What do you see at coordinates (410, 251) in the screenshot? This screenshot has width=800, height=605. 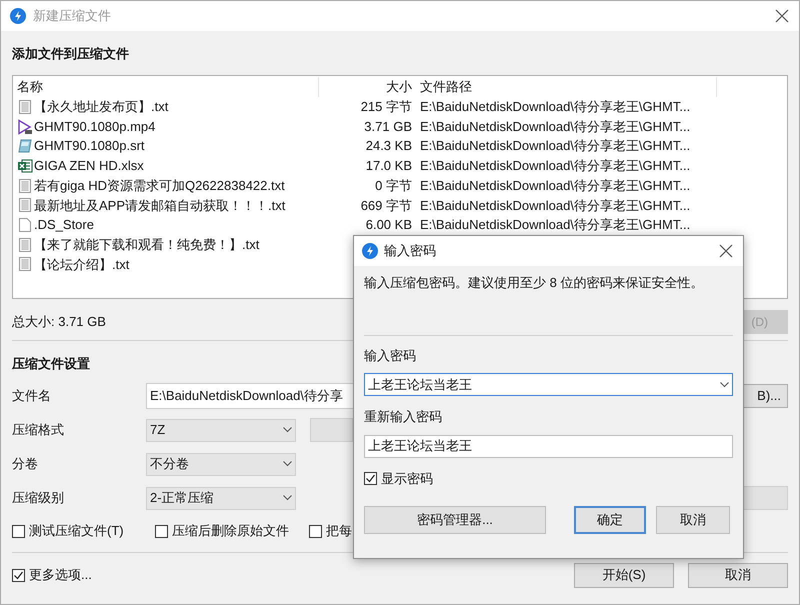 I see `dialog-title: 输入密码` at bounding box center [410, 251].